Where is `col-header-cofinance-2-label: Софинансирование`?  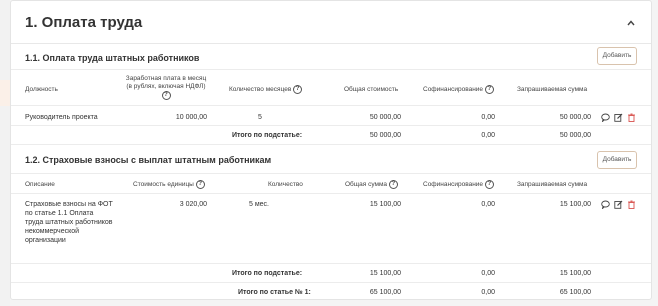
col-header-cofinance-2-label: Софинансирование is located at coordinates (453, 185).